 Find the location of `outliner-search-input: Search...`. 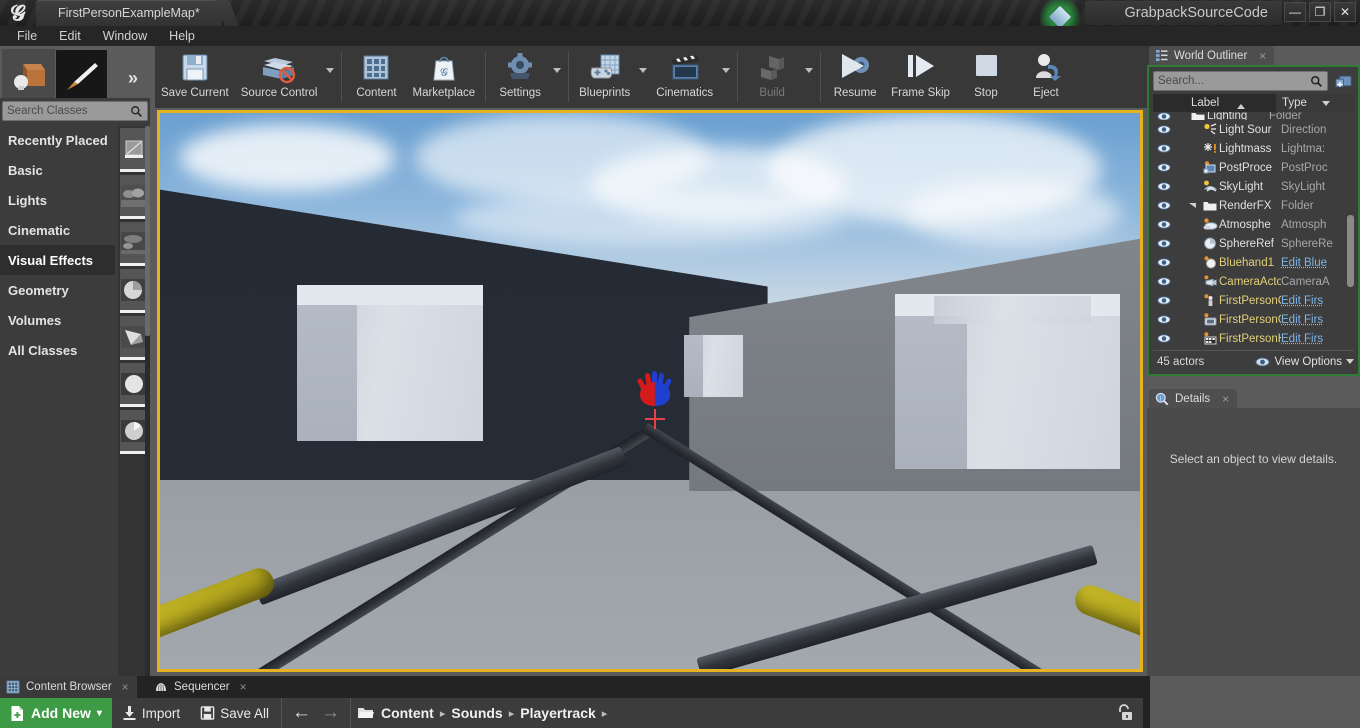

outliner-search-input: Search... is located at coordinates (1240, 81).